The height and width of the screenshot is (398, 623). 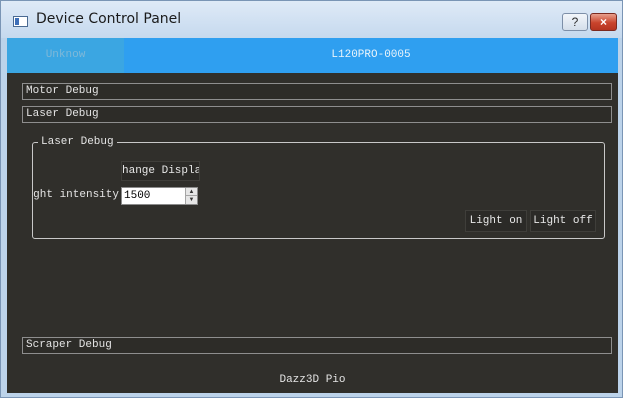 What do you see at coordinates (317, 91) in the screenshot?
I see `motor-debug-section: Motor Debug` at bounding box center [317, 91].